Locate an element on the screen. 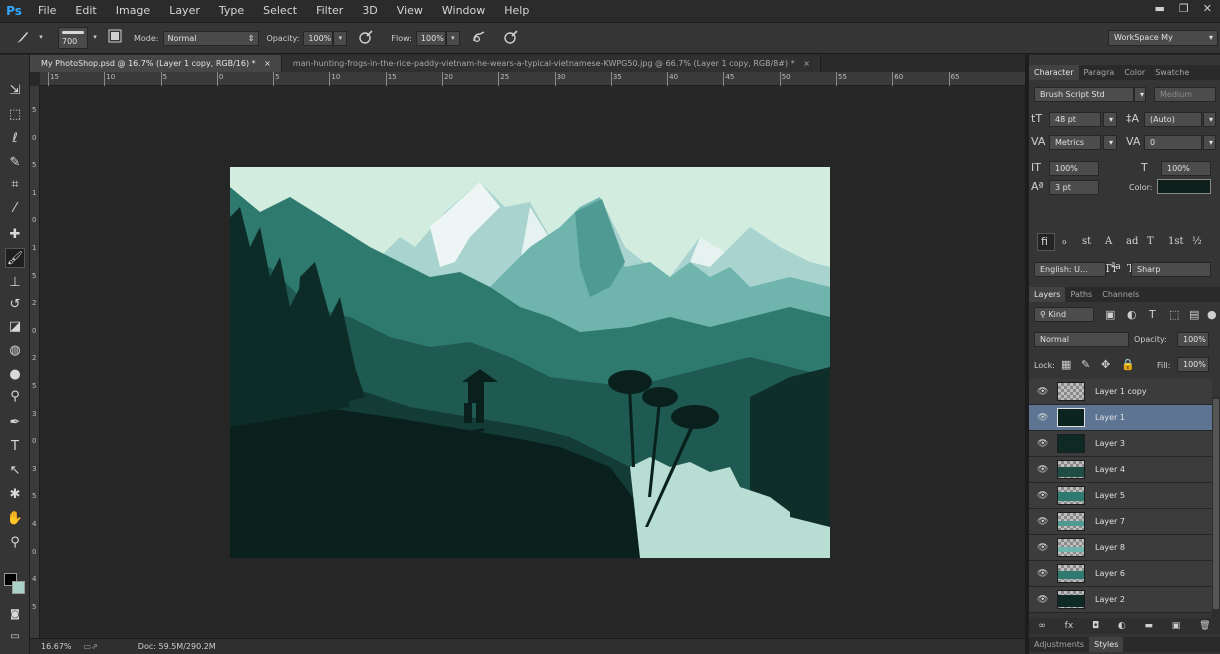 This screenshot has width=1220, height=654. tab-close-icon: × is located at coordinates (806, 63).